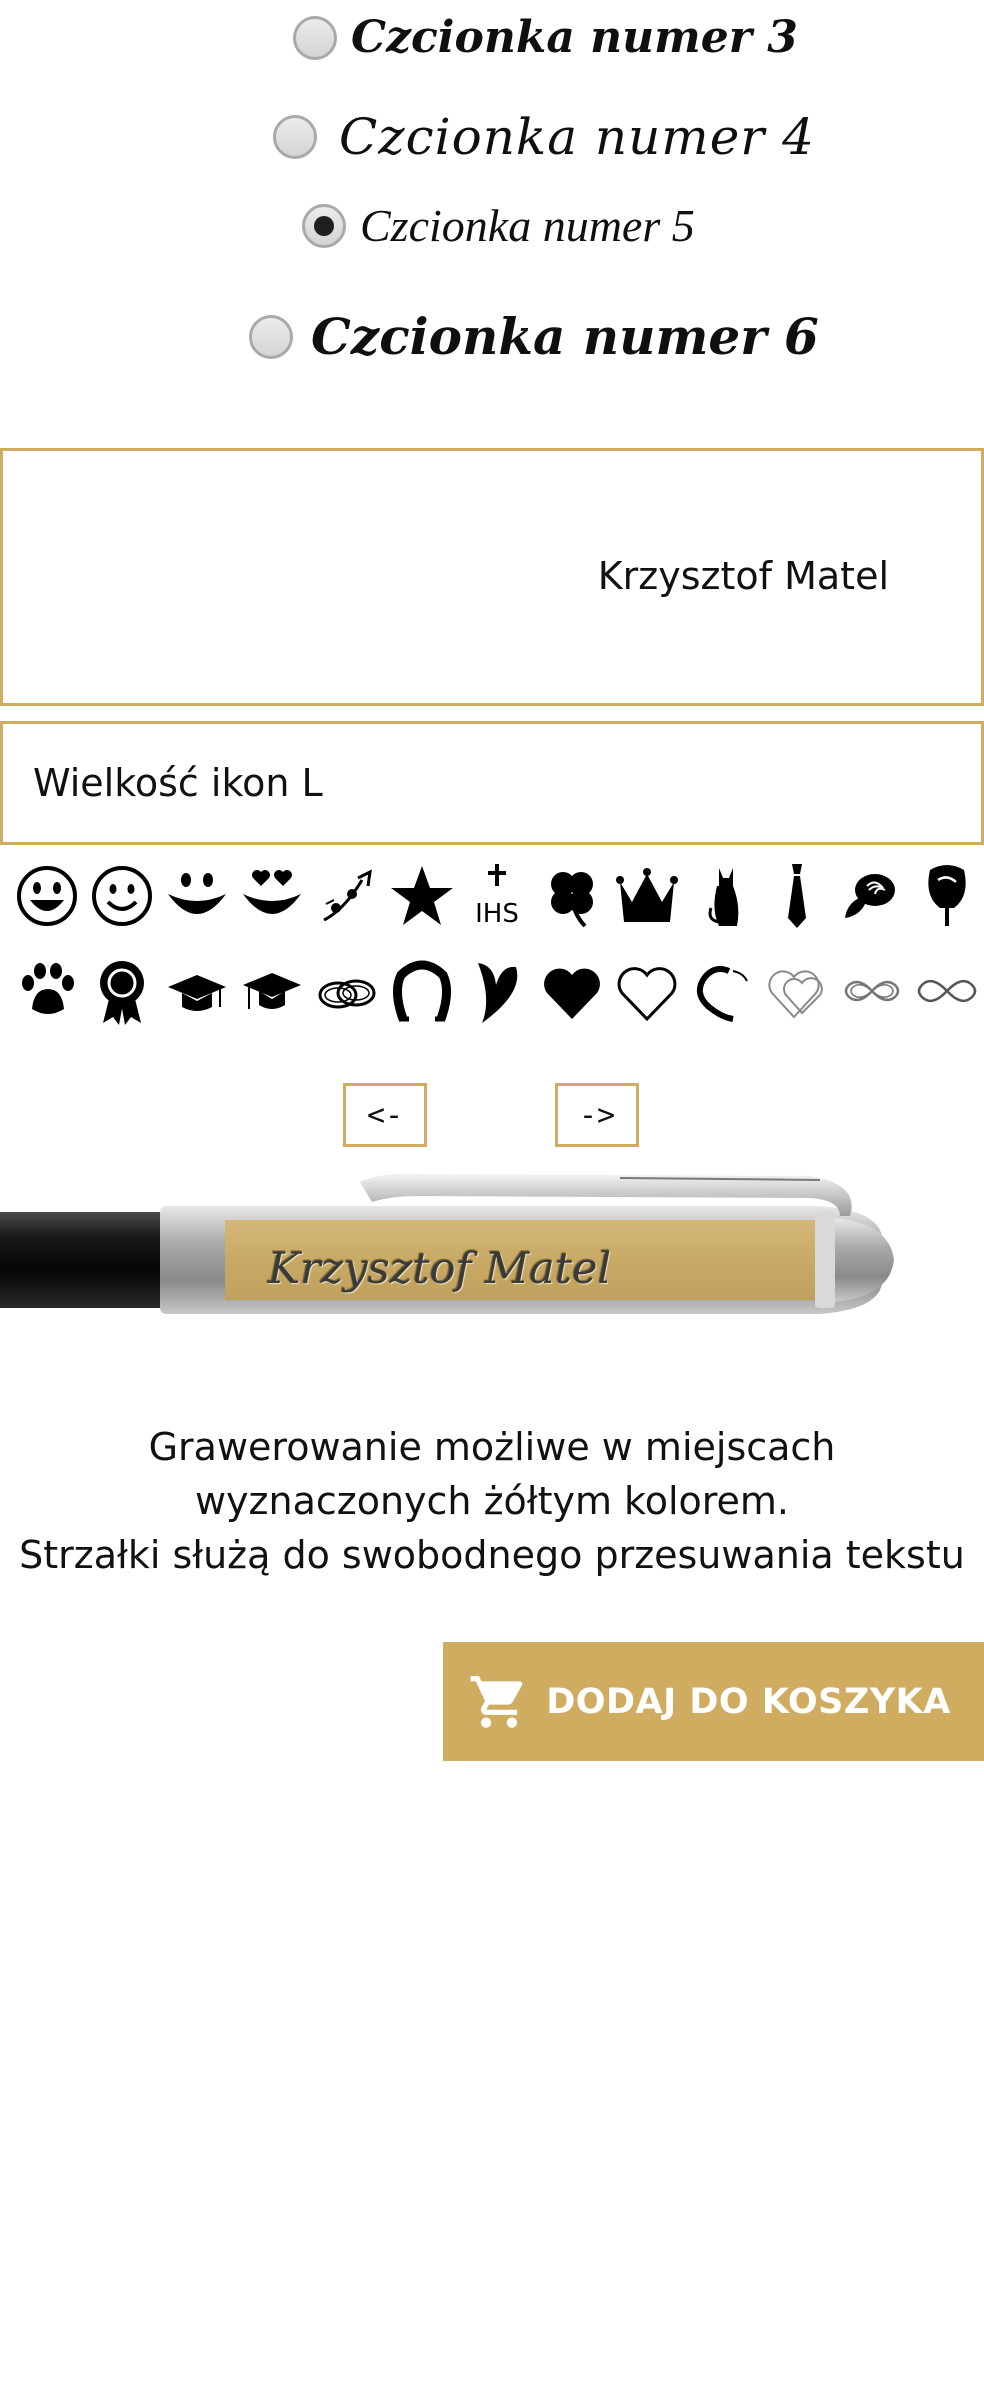 This screenshot has height=2391, width=984. Describe the element at coordinates (647, 991) in the screenshot. I see `heart-outline-icon` at that location.